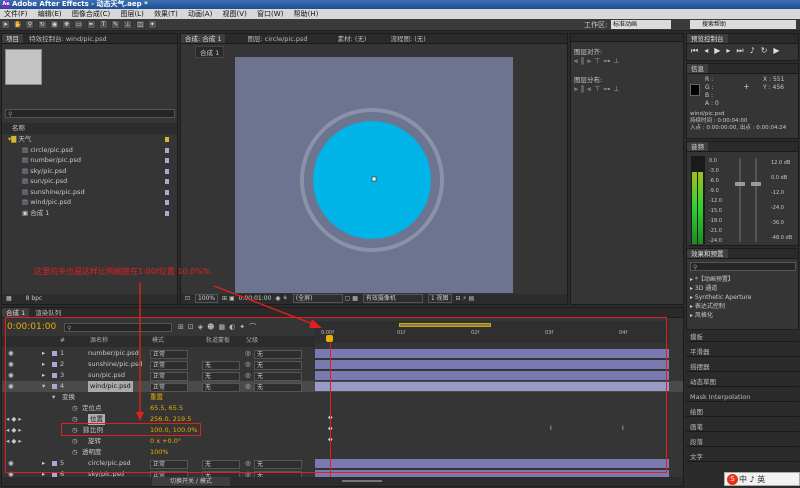  What do you see at coordinates (740, 184) in the screenshot?
I see `left-volume-handle` at bounding box center [740, 184].